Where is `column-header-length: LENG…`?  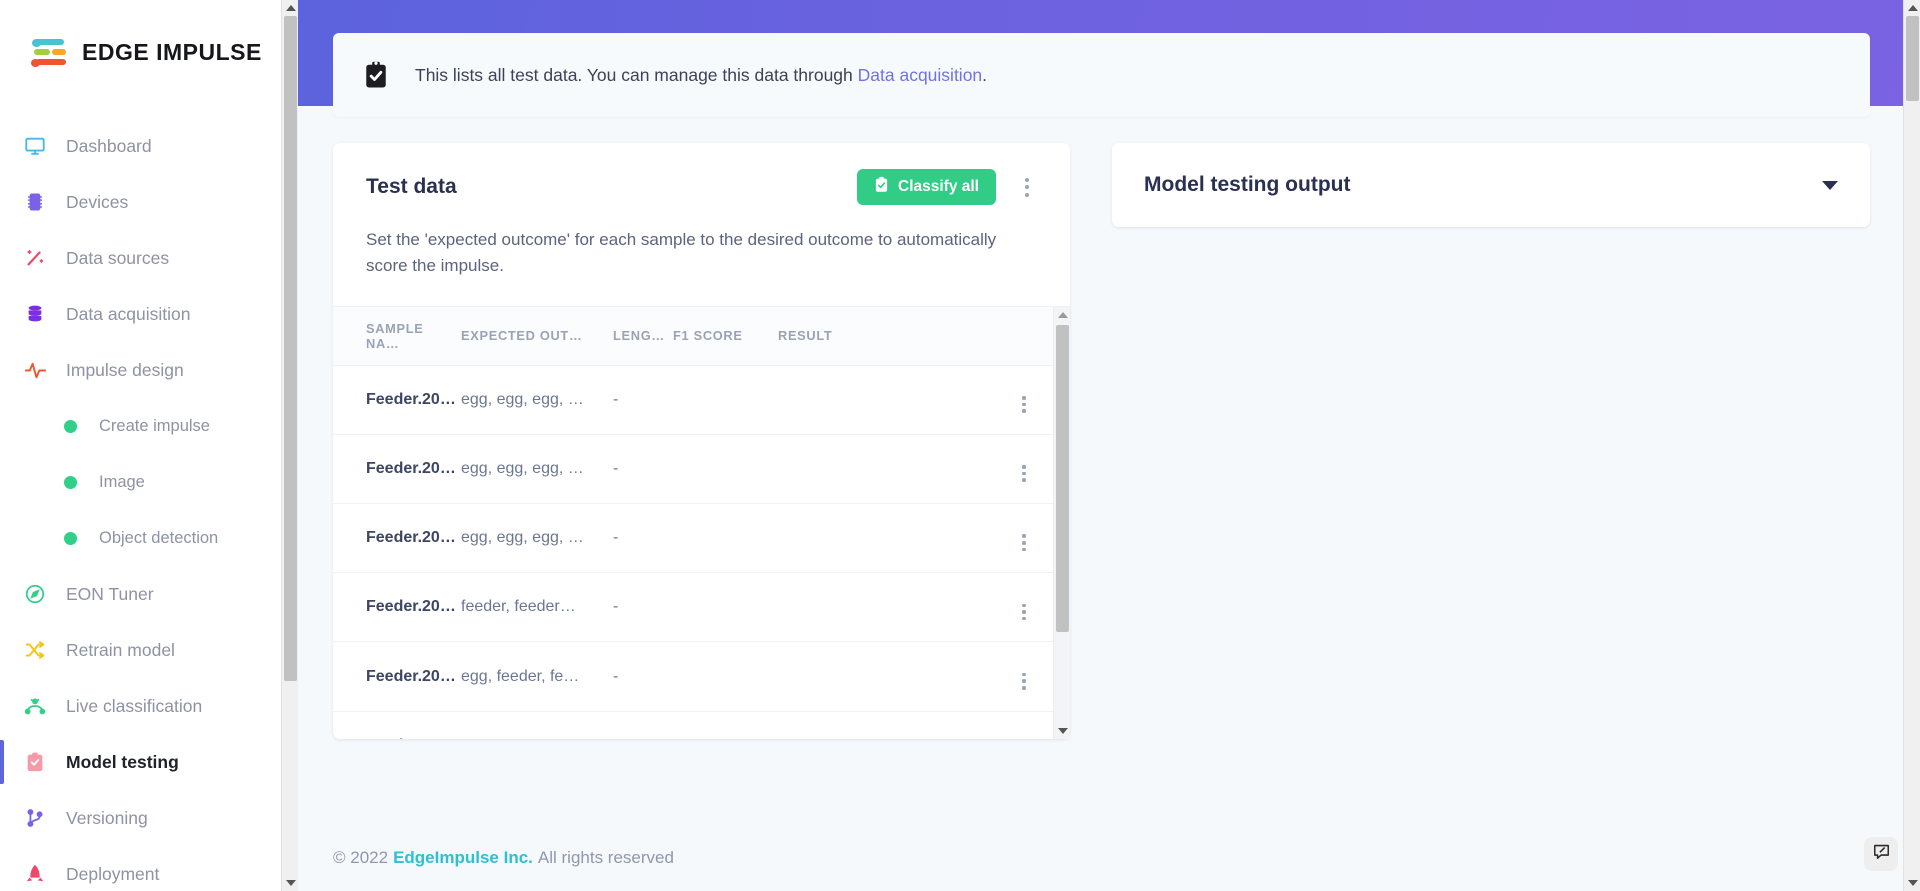
column-header-length: LENG… is located at coordinates (643, 336).